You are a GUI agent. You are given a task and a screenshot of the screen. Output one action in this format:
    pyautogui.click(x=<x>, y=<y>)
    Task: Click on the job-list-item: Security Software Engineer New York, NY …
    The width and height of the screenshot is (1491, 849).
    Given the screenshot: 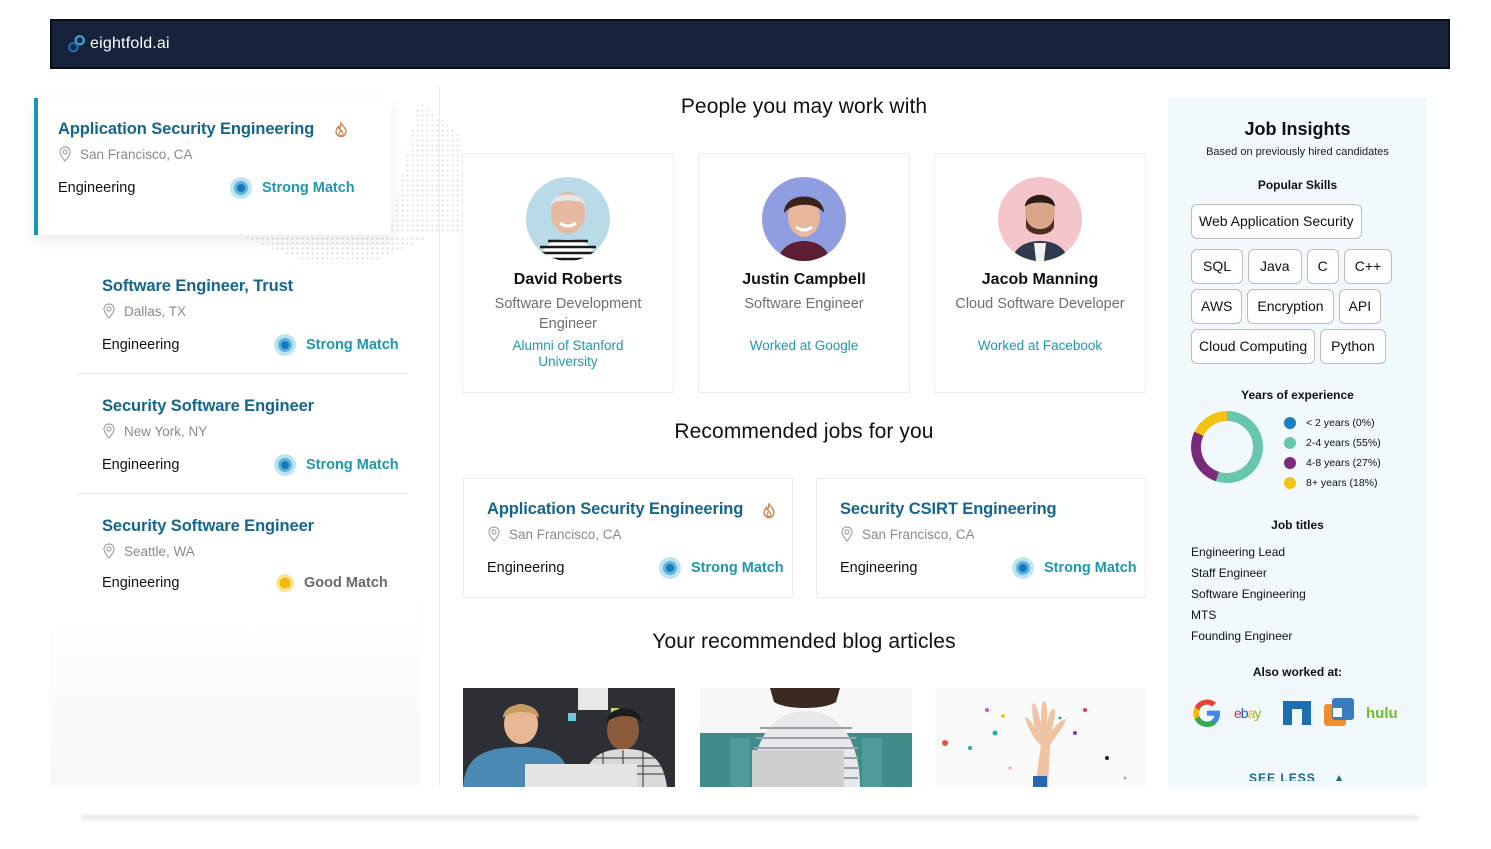 What is the action you would take?
    pyautogui.click(x=243, y=438)
    